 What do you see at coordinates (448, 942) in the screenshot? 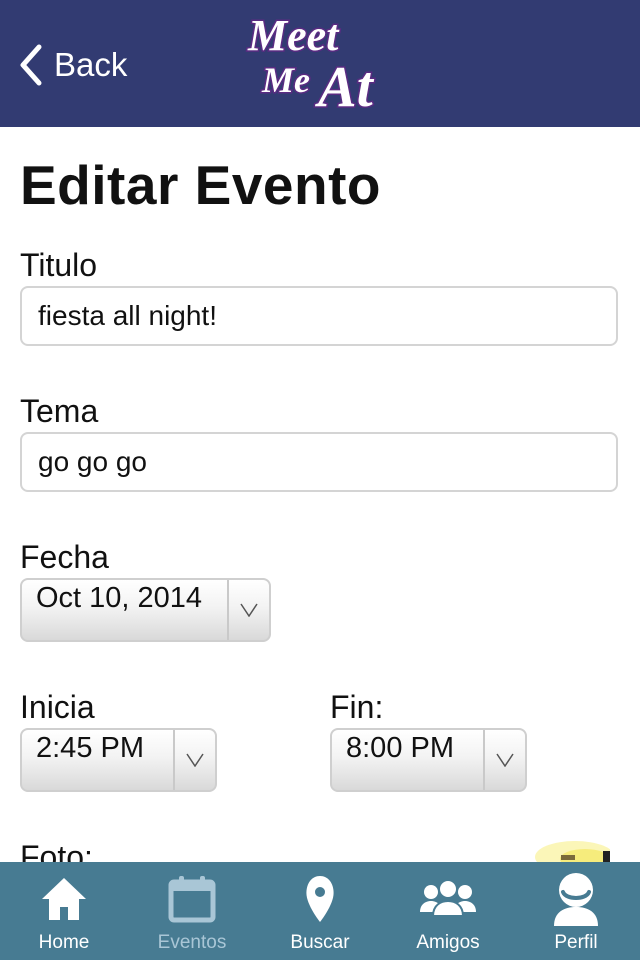
I see `tab-amigos-label: Amigos` at bounding box center [448, 942].